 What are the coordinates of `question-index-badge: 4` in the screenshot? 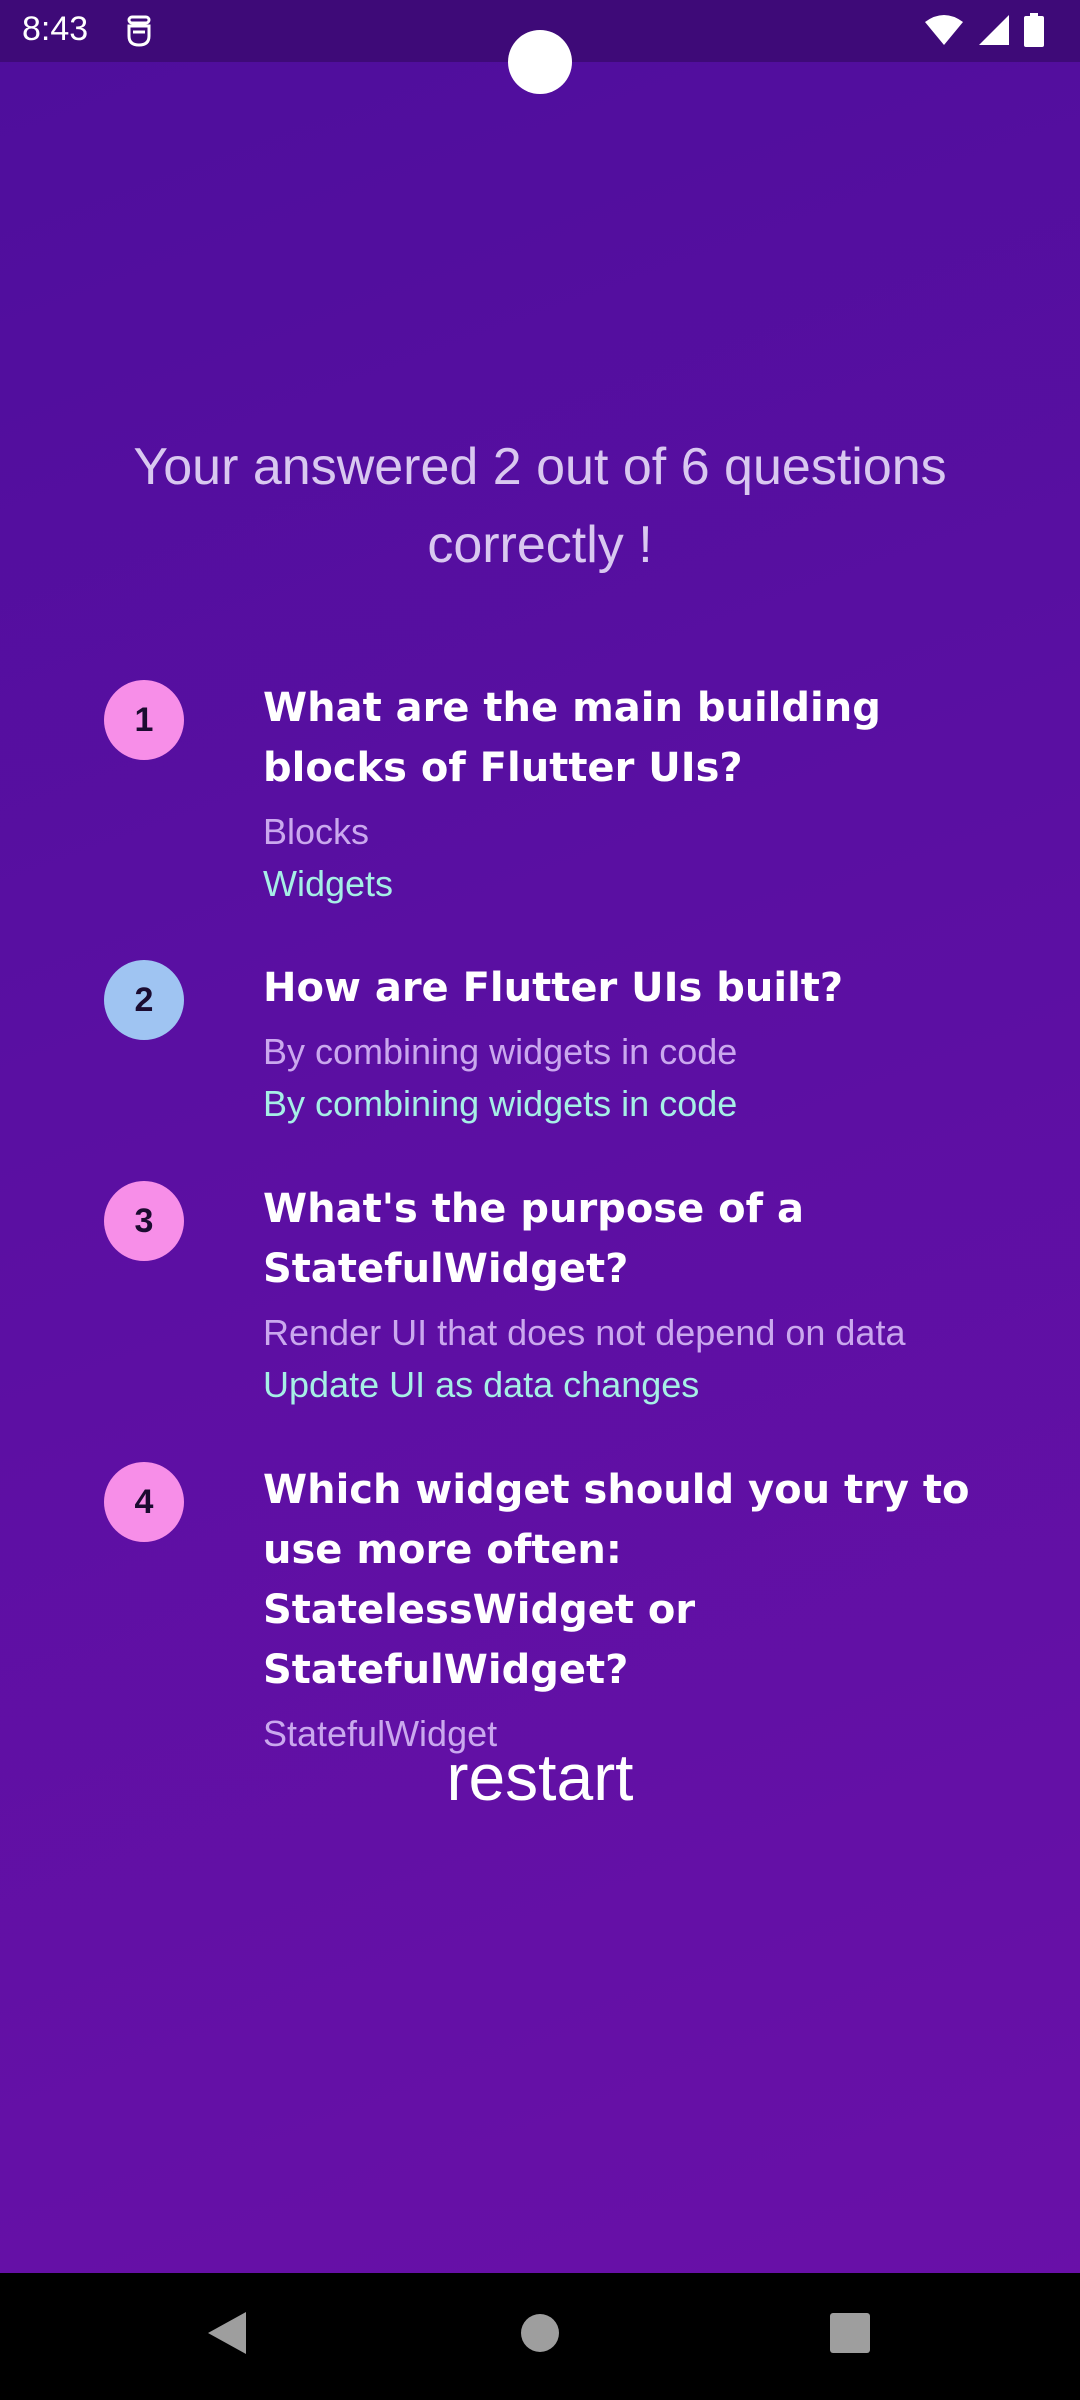 It's located at (144, 1502).